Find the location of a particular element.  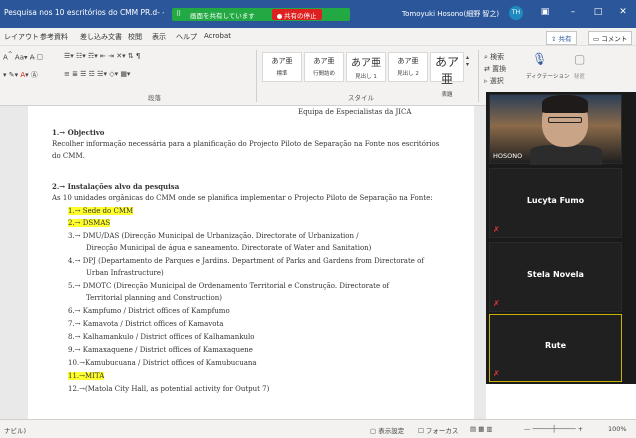

select-label: 選択 is located at coordinates (496, 81).